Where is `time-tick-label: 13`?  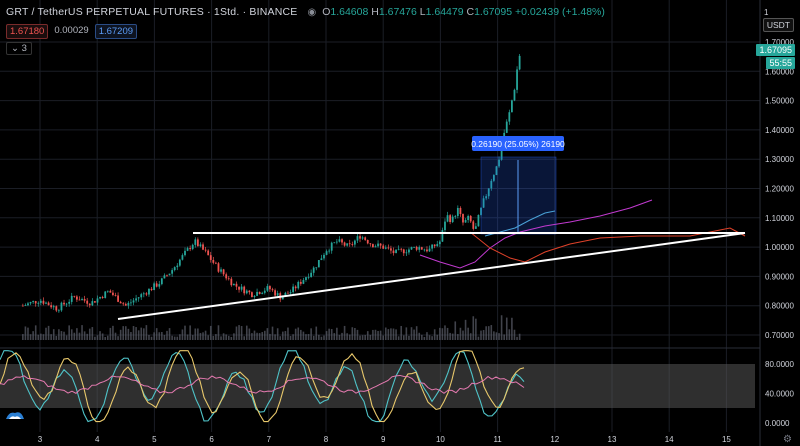
time-tick-label: 13 is located at coordinates (612, 439).